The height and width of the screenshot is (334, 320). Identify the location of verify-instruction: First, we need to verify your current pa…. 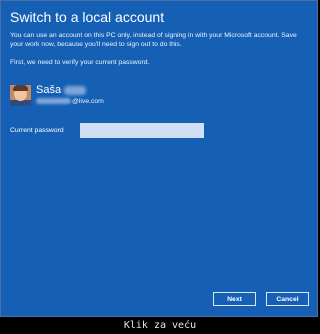
(80, 62).